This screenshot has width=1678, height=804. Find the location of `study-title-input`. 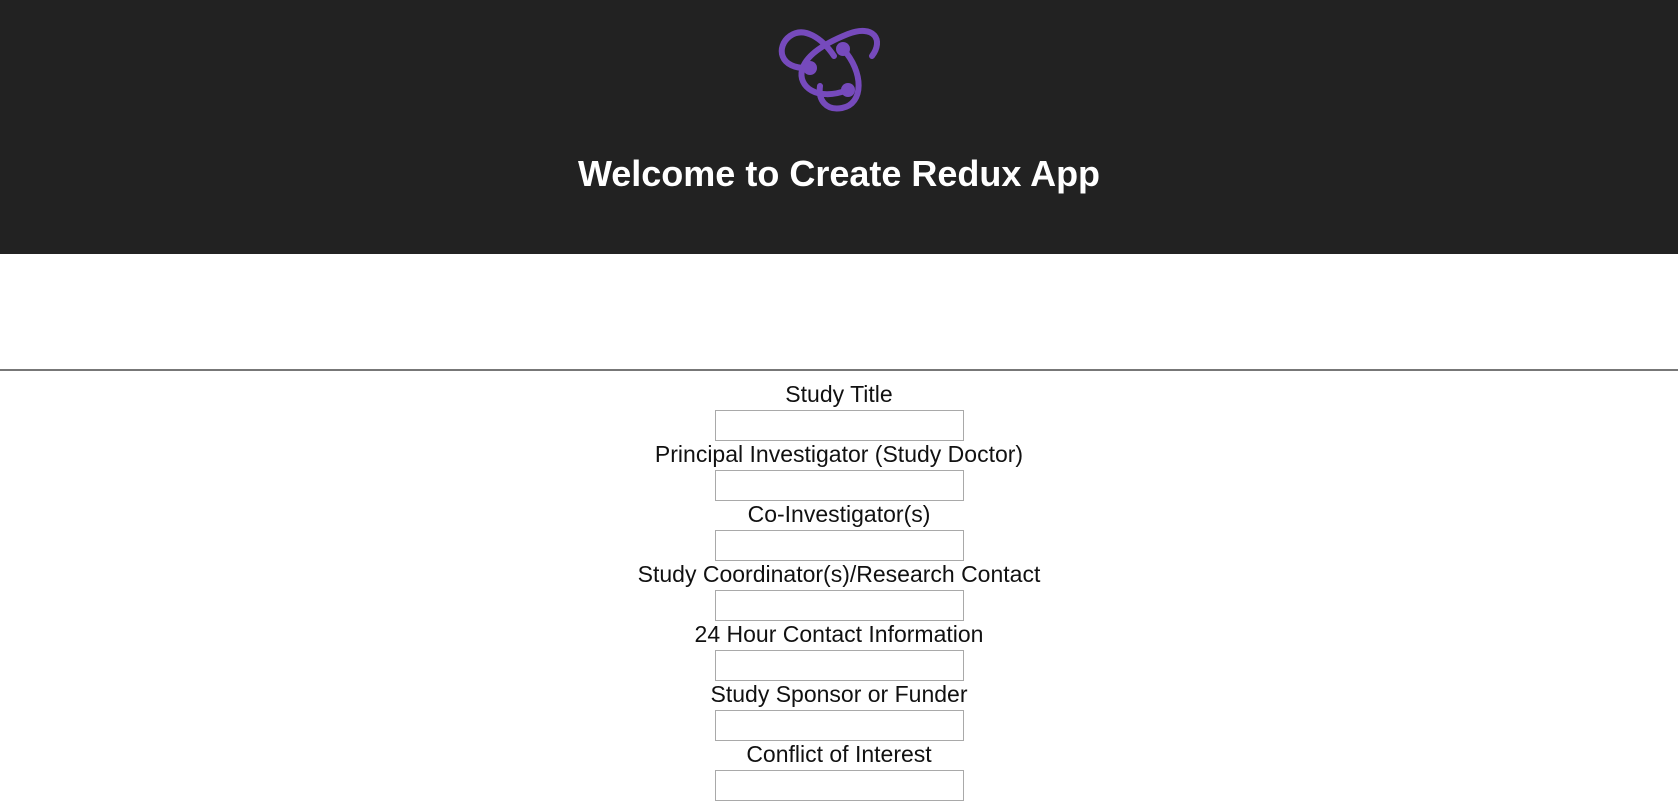

study-title-input is located at coordinates (839, 425).